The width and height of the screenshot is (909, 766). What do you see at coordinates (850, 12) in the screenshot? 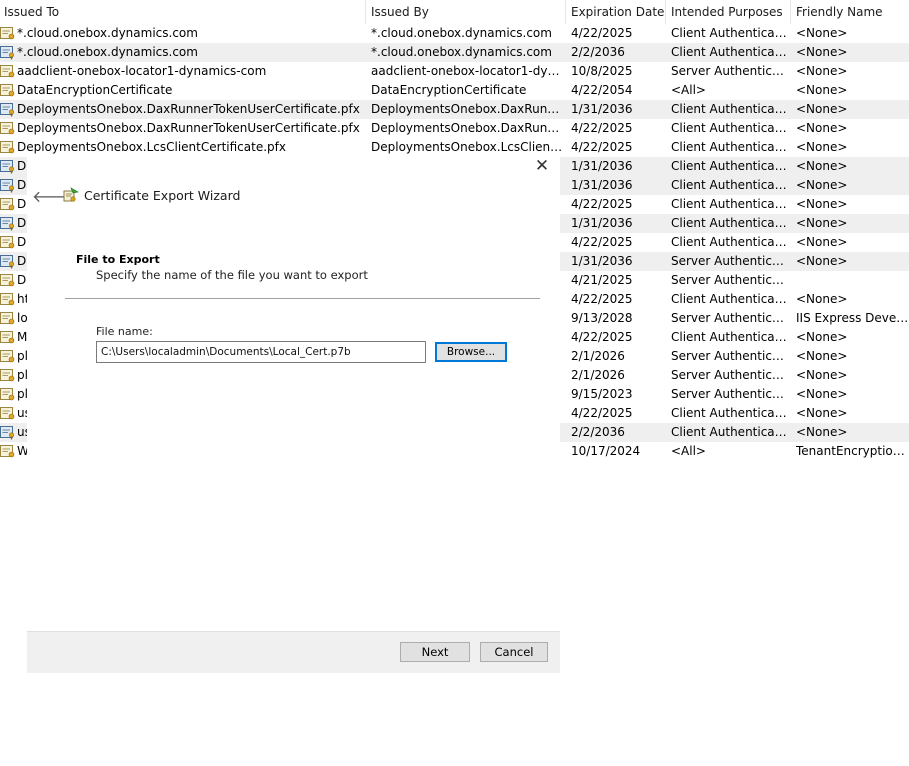
I see `column-header-friendly-name: Friendly Name` at bounding box center [850, 12].